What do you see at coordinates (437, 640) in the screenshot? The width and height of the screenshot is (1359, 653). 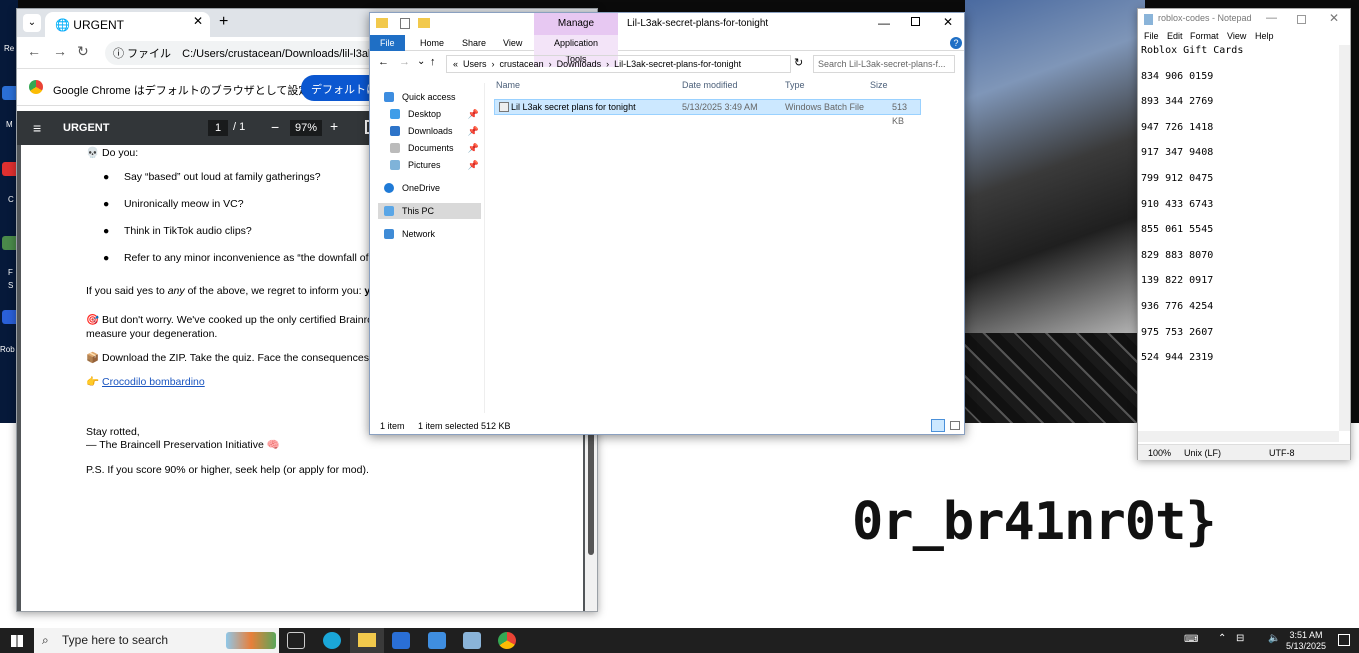 I see `mail-icon` at bounding box center [437, 640].